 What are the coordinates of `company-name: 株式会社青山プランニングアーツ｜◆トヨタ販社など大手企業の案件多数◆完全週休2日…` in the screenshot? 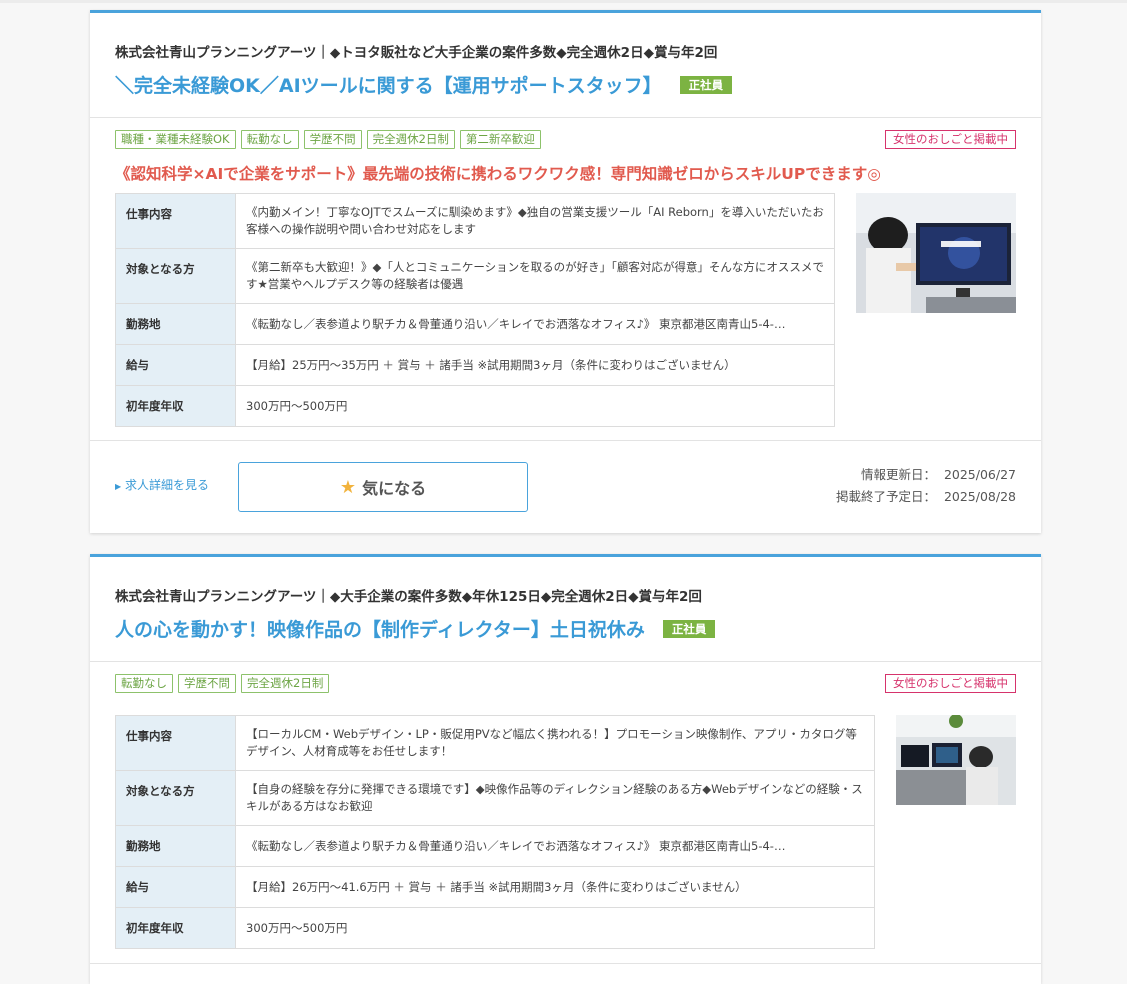 It's located at (416, 53).